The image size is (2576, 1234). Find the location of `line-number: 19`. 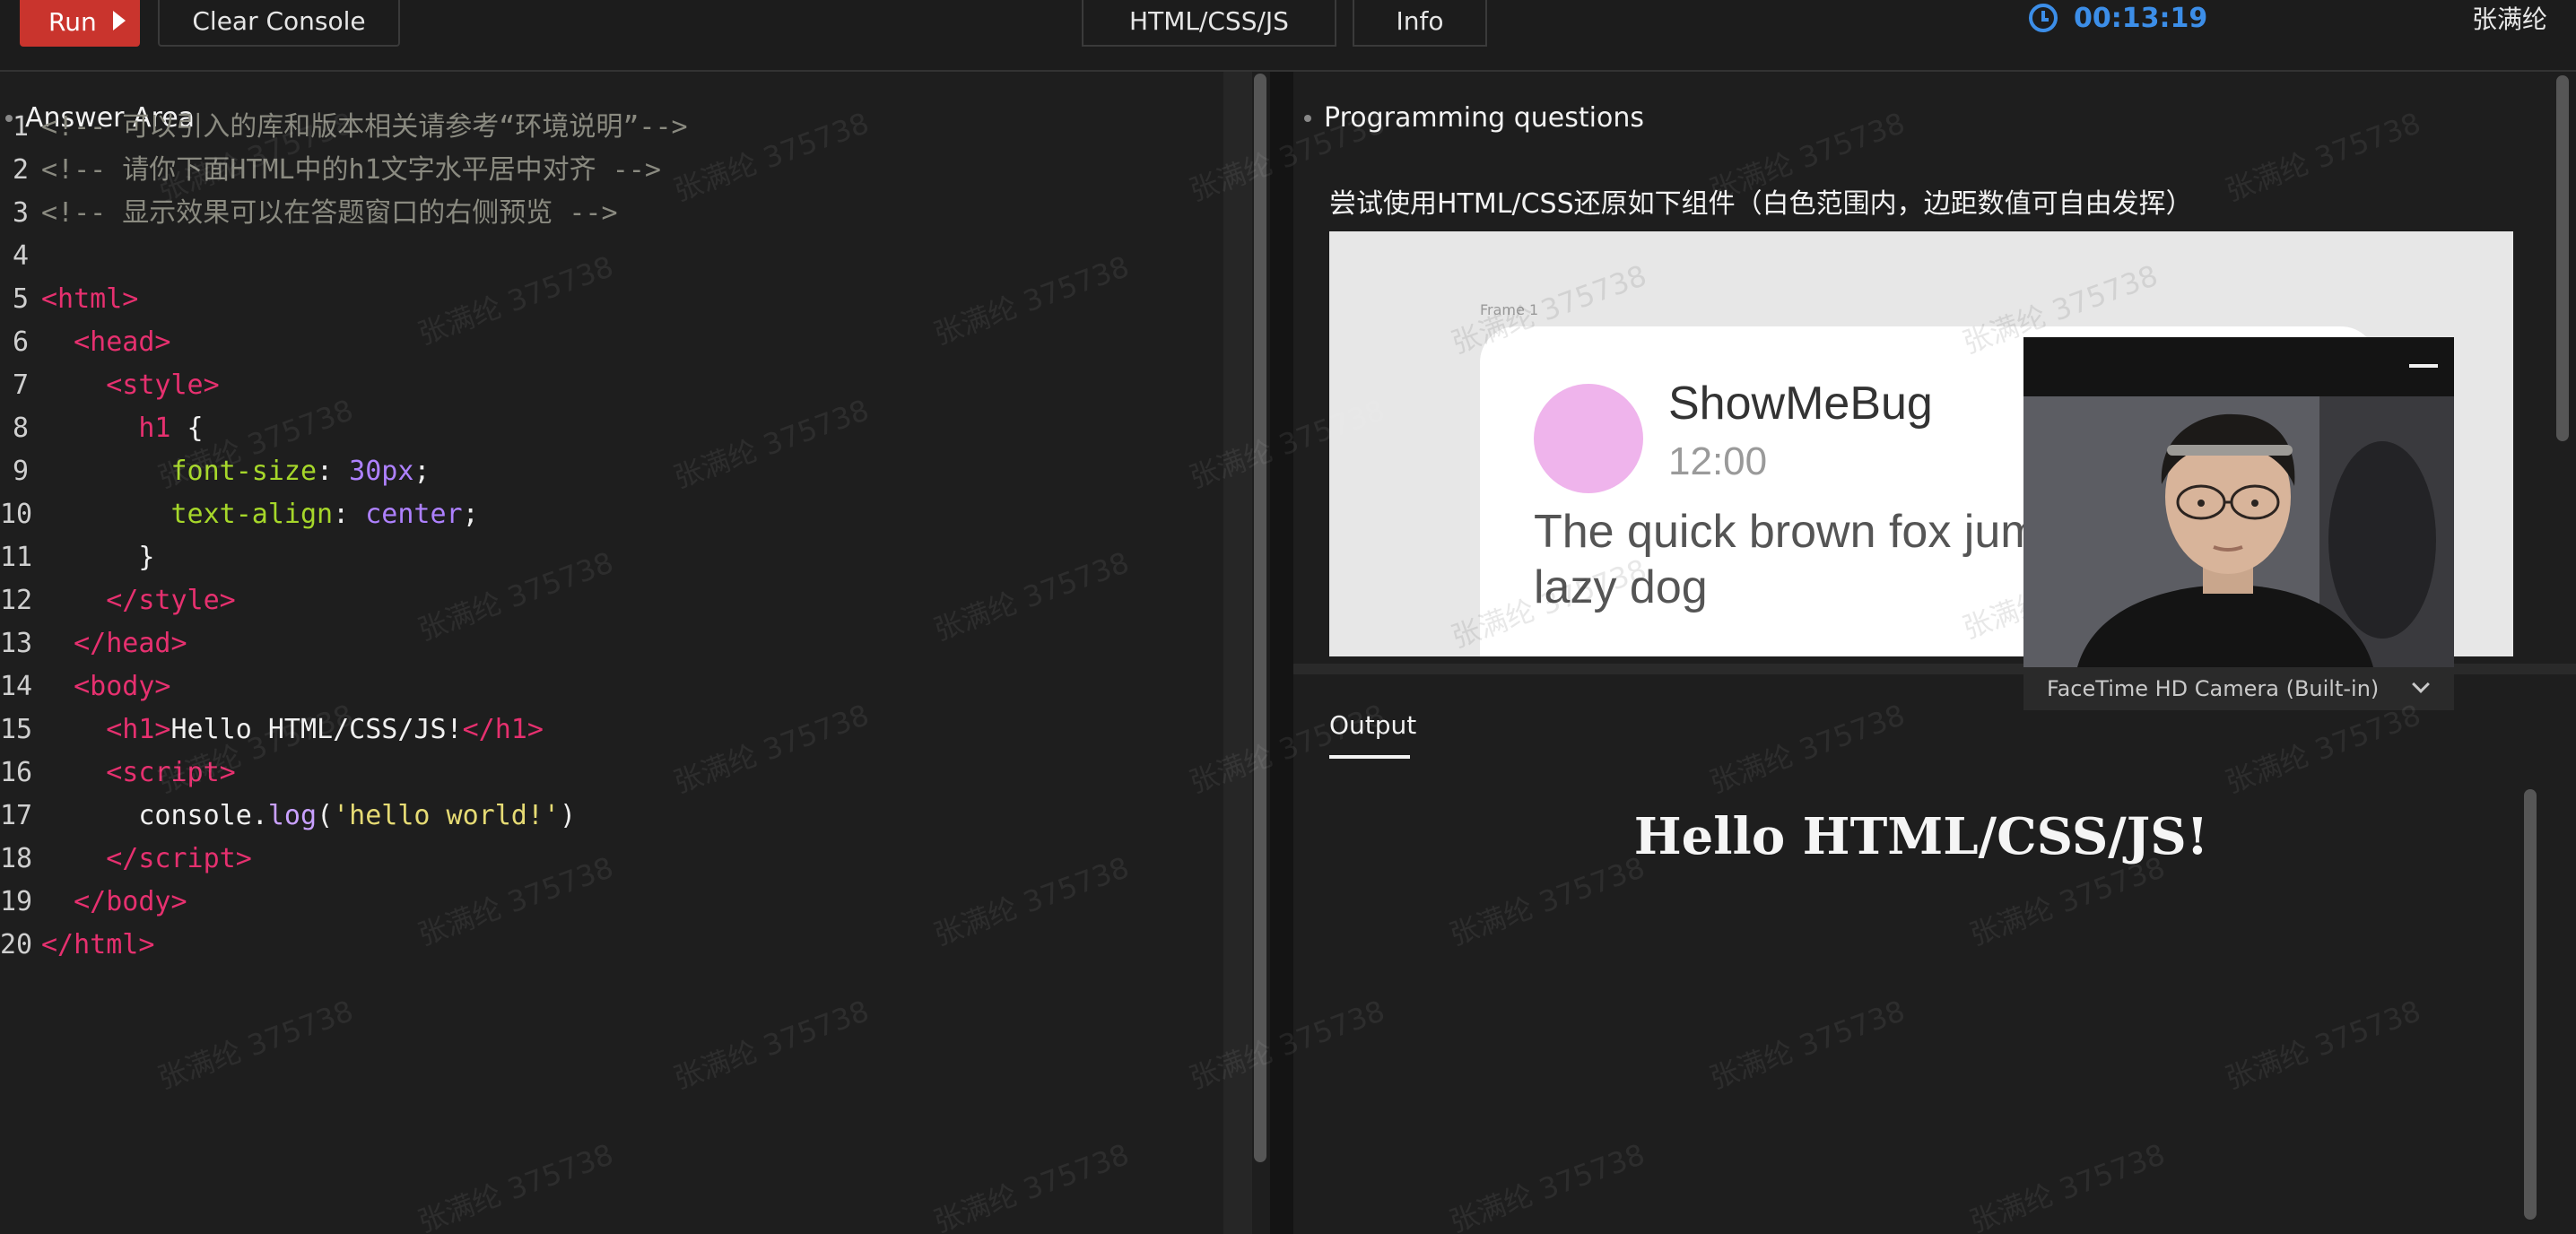

line-number: 19 is located at coordinates (16, 901).